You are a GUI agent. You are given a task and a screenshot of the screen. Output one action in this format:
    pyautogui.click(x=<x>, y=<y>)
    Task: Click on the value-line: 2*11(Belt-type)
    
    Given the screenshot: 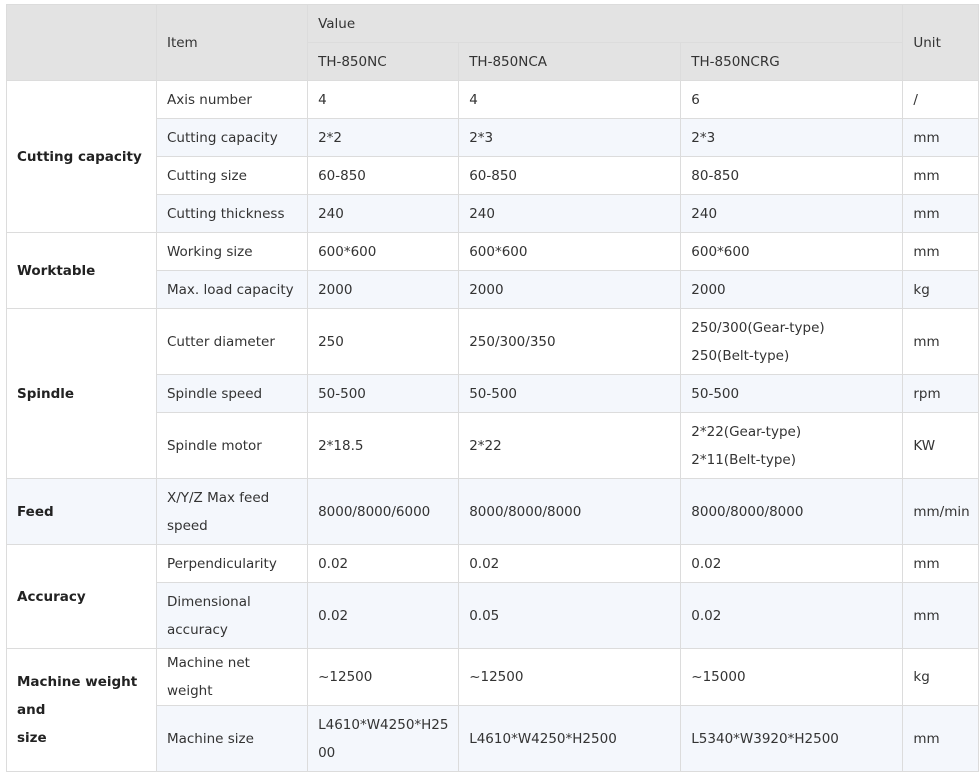 What is the action you would take?
    pyautogui.click(x=743, y=459)
    